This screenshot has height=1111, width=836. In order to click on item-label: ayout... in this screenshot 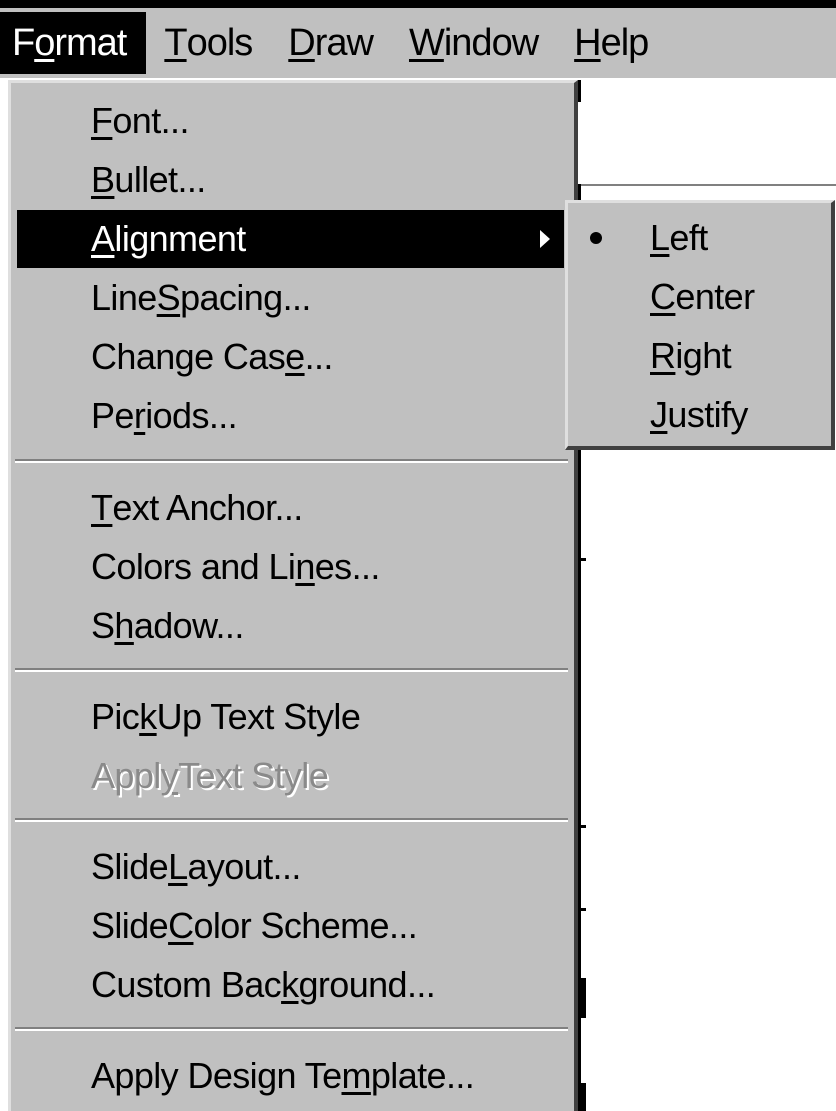, I will do `click(244, 866)`.